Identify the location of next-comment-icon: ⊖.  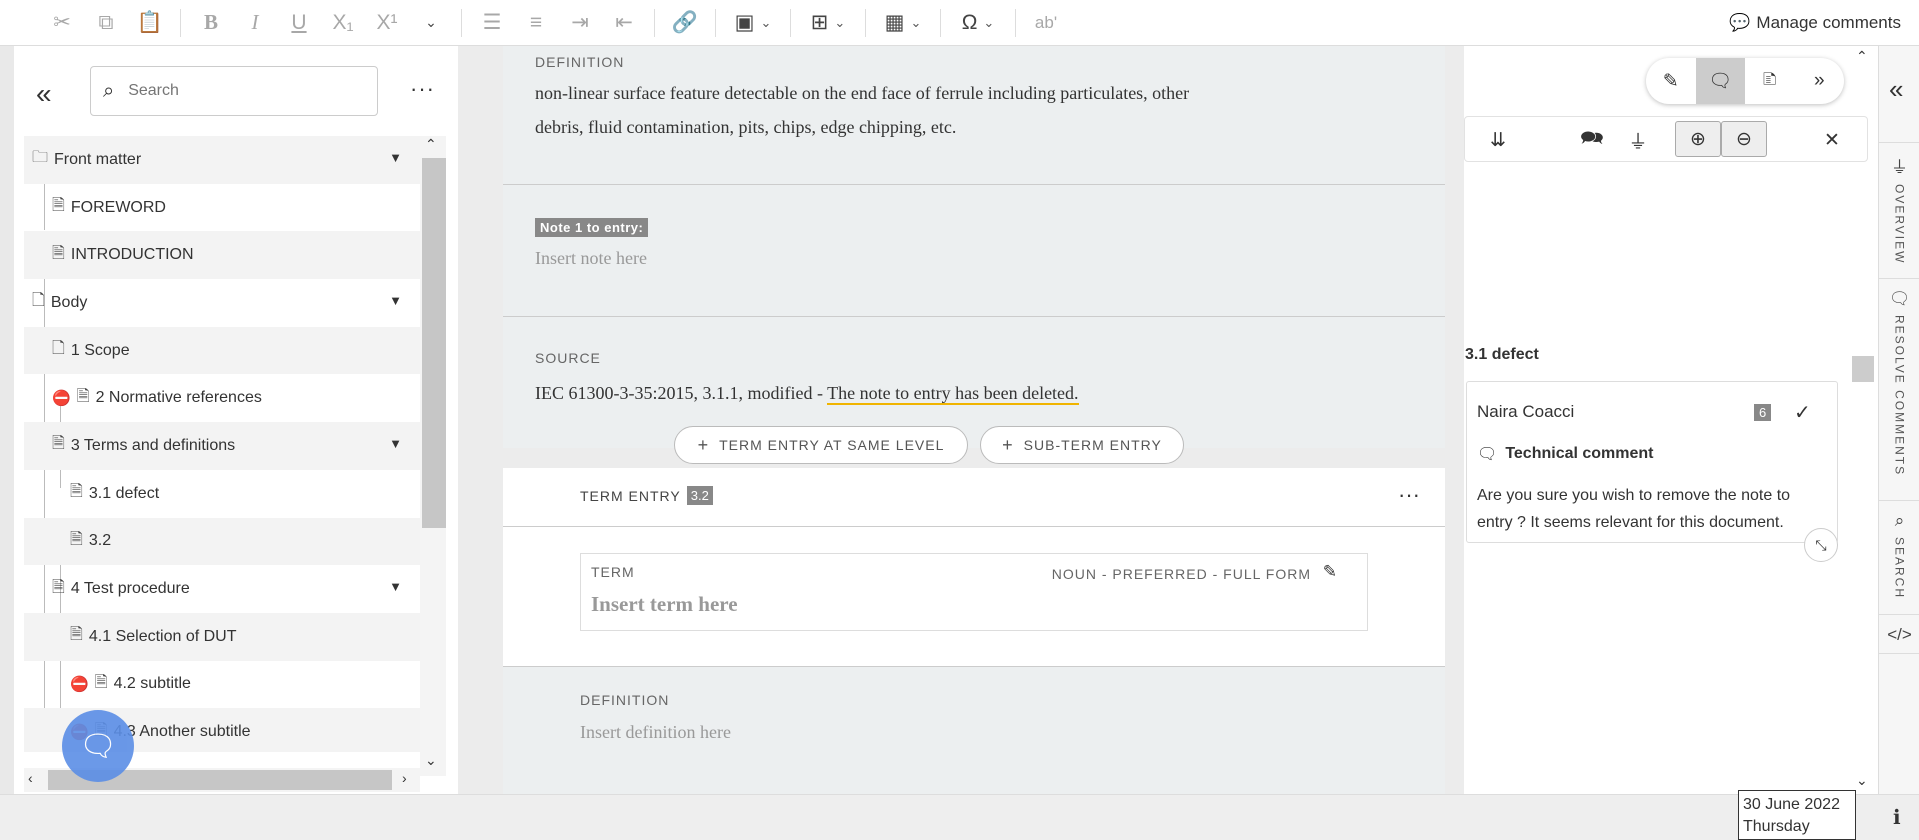
(1744, 139).